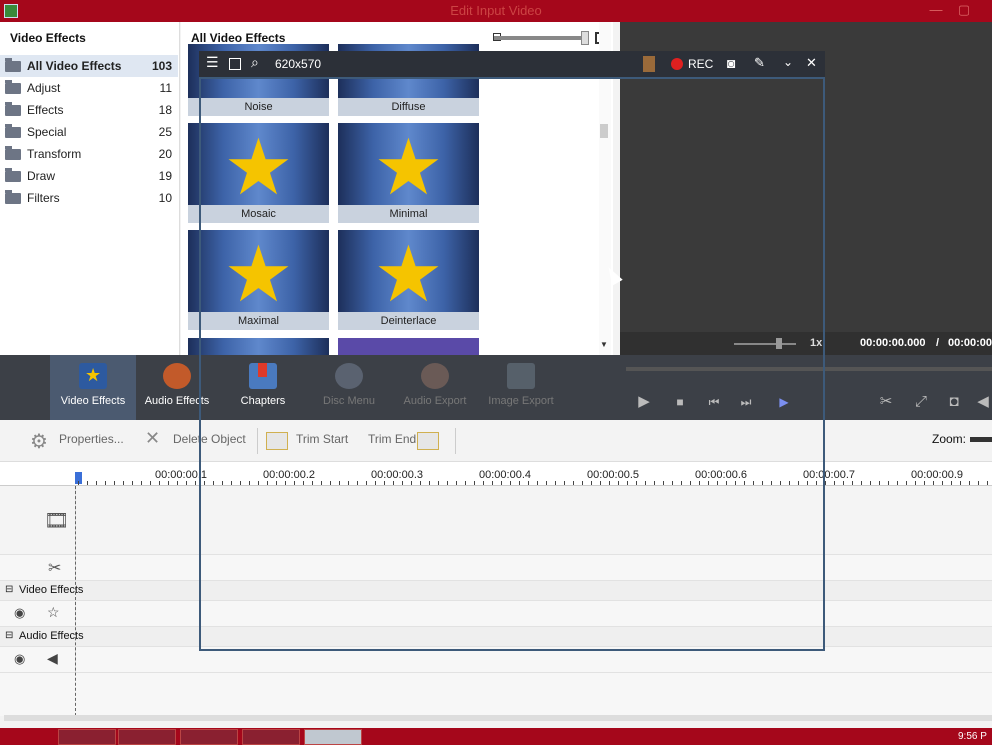 The image size is (992, 745). What do you see at coordinates (54, 154) in the screenshot?
I see `category-label: Transform` at bounding box center [54, 154].